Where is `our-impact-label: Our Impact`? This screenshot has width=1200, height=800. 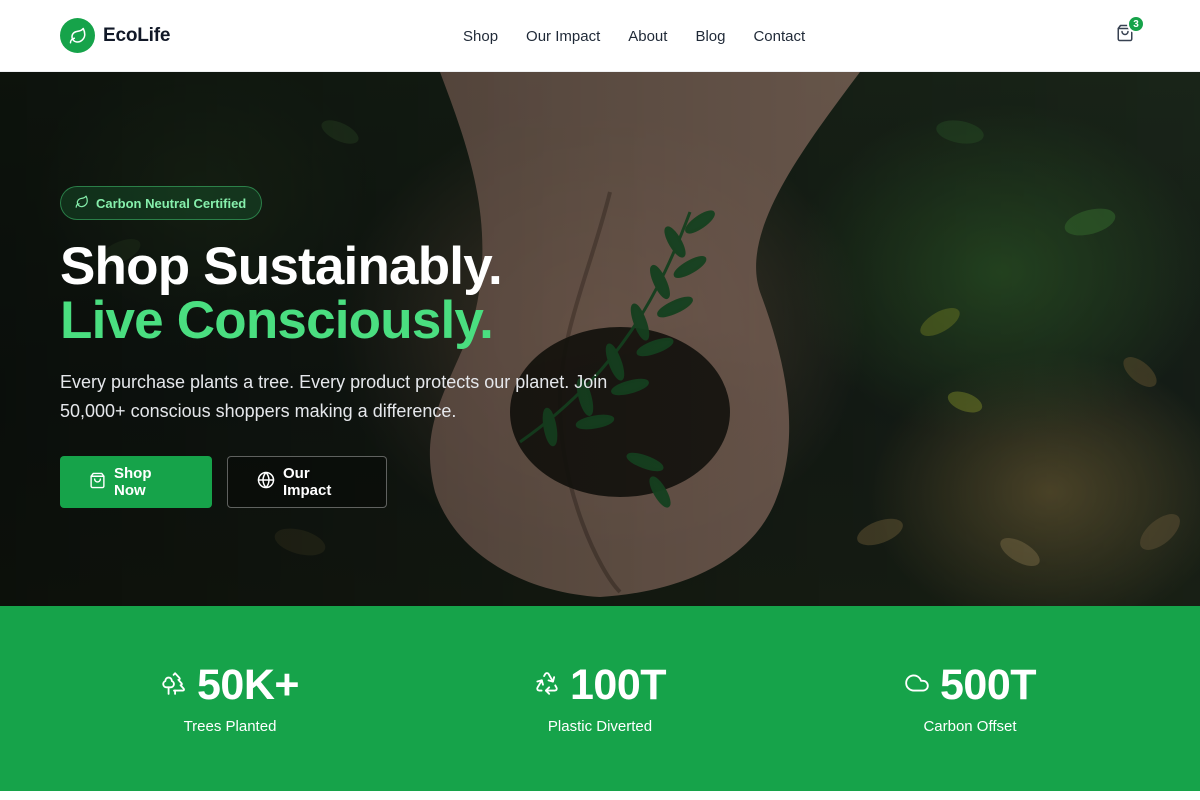 our-impact-label: Our Impact is located at coordinates (307, 482).